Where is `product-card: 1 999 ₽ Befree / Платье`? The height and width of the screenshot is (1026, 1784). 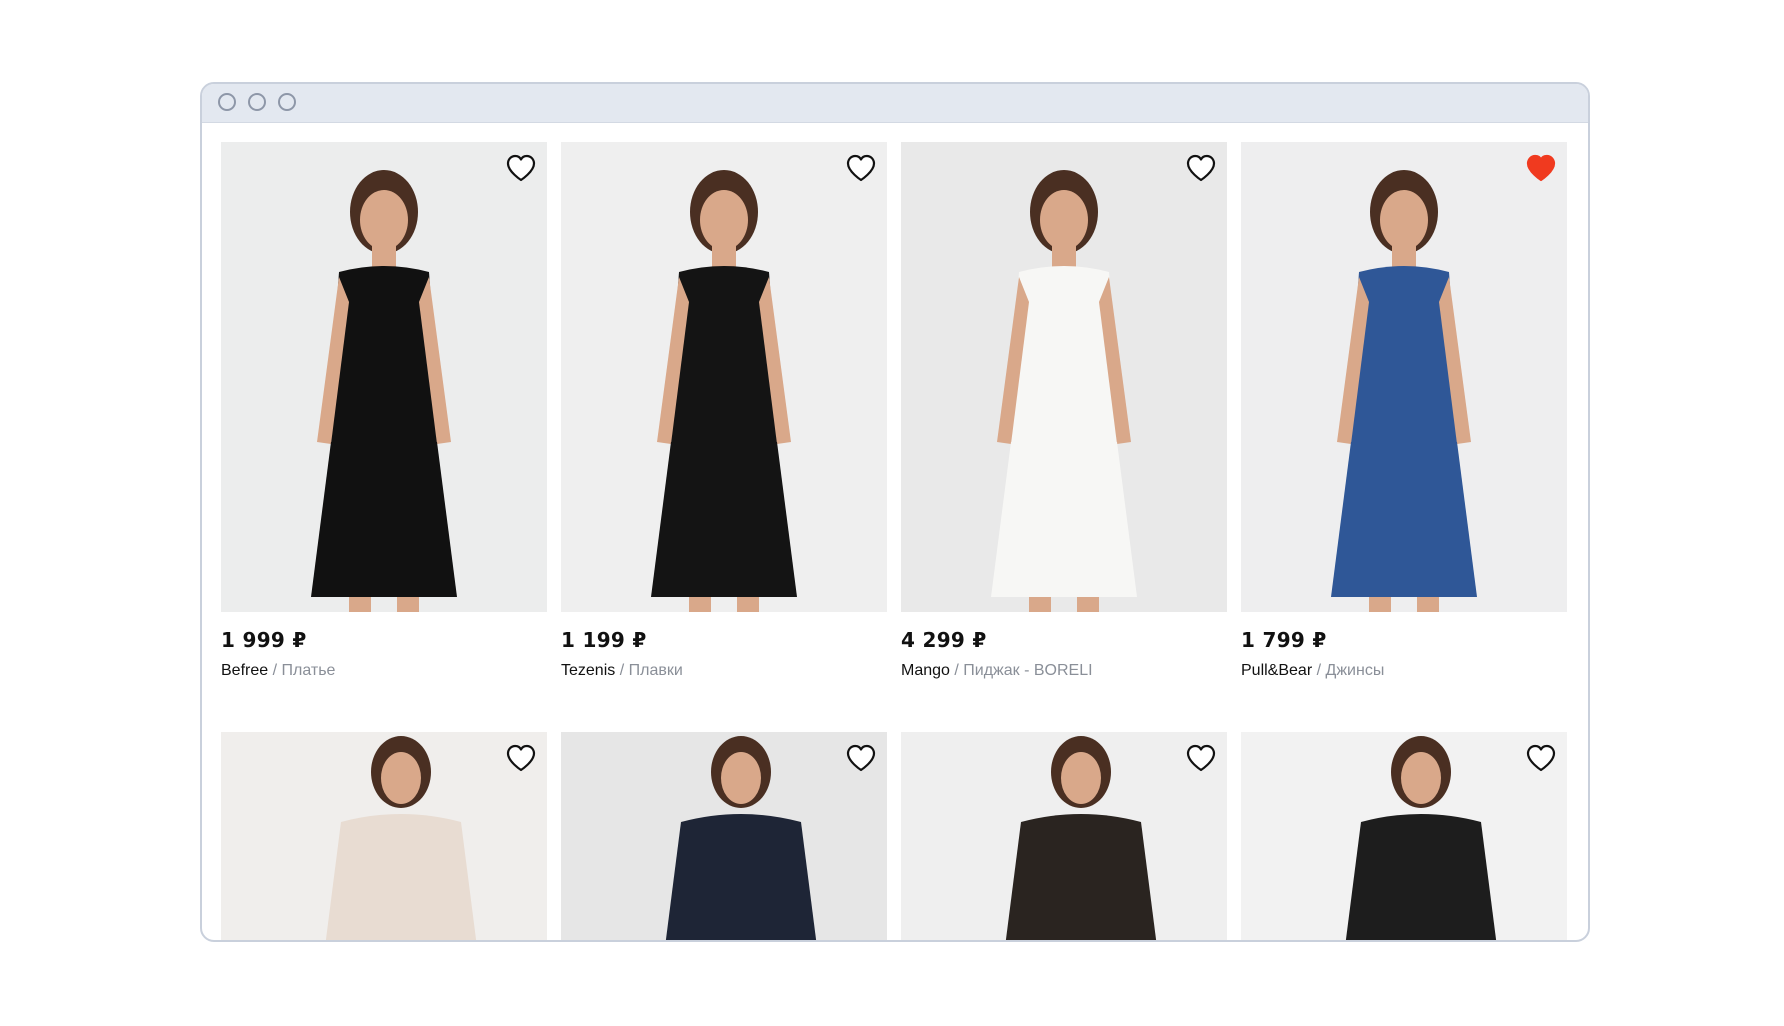 product-card: 1 999 ₽ Befree / Платье is located at coordinates (384, 411).